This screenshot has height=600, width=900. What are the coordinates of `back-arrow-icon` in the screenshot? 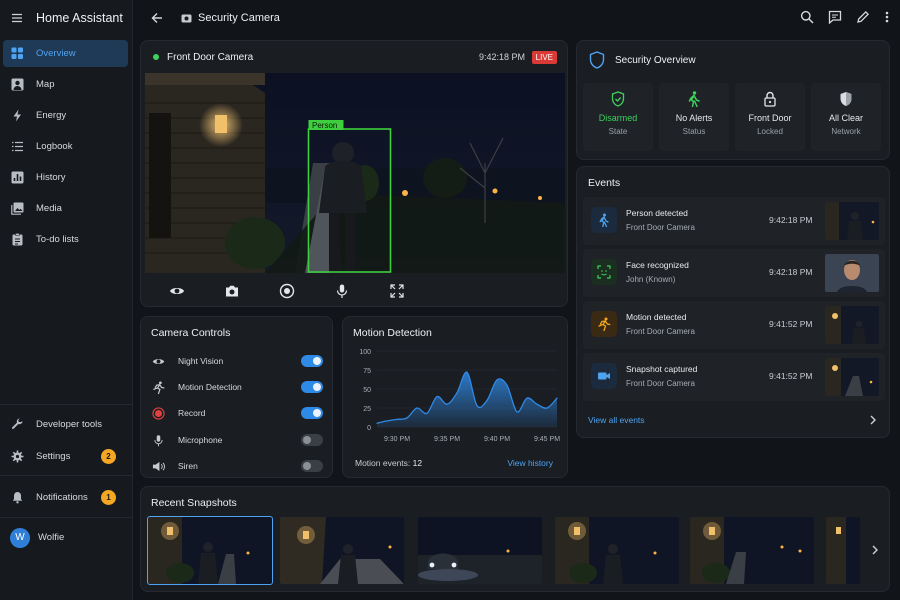 It's located at (157, 18).